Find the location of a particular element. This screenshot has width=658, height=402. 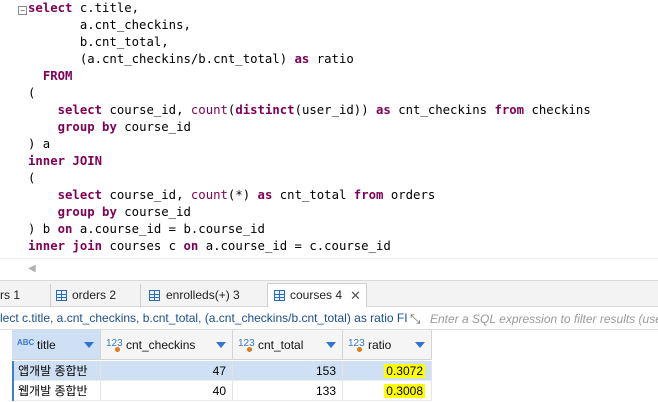

column-header-cnt-total: 123 cnt_total is located at coordinates (288, 345).